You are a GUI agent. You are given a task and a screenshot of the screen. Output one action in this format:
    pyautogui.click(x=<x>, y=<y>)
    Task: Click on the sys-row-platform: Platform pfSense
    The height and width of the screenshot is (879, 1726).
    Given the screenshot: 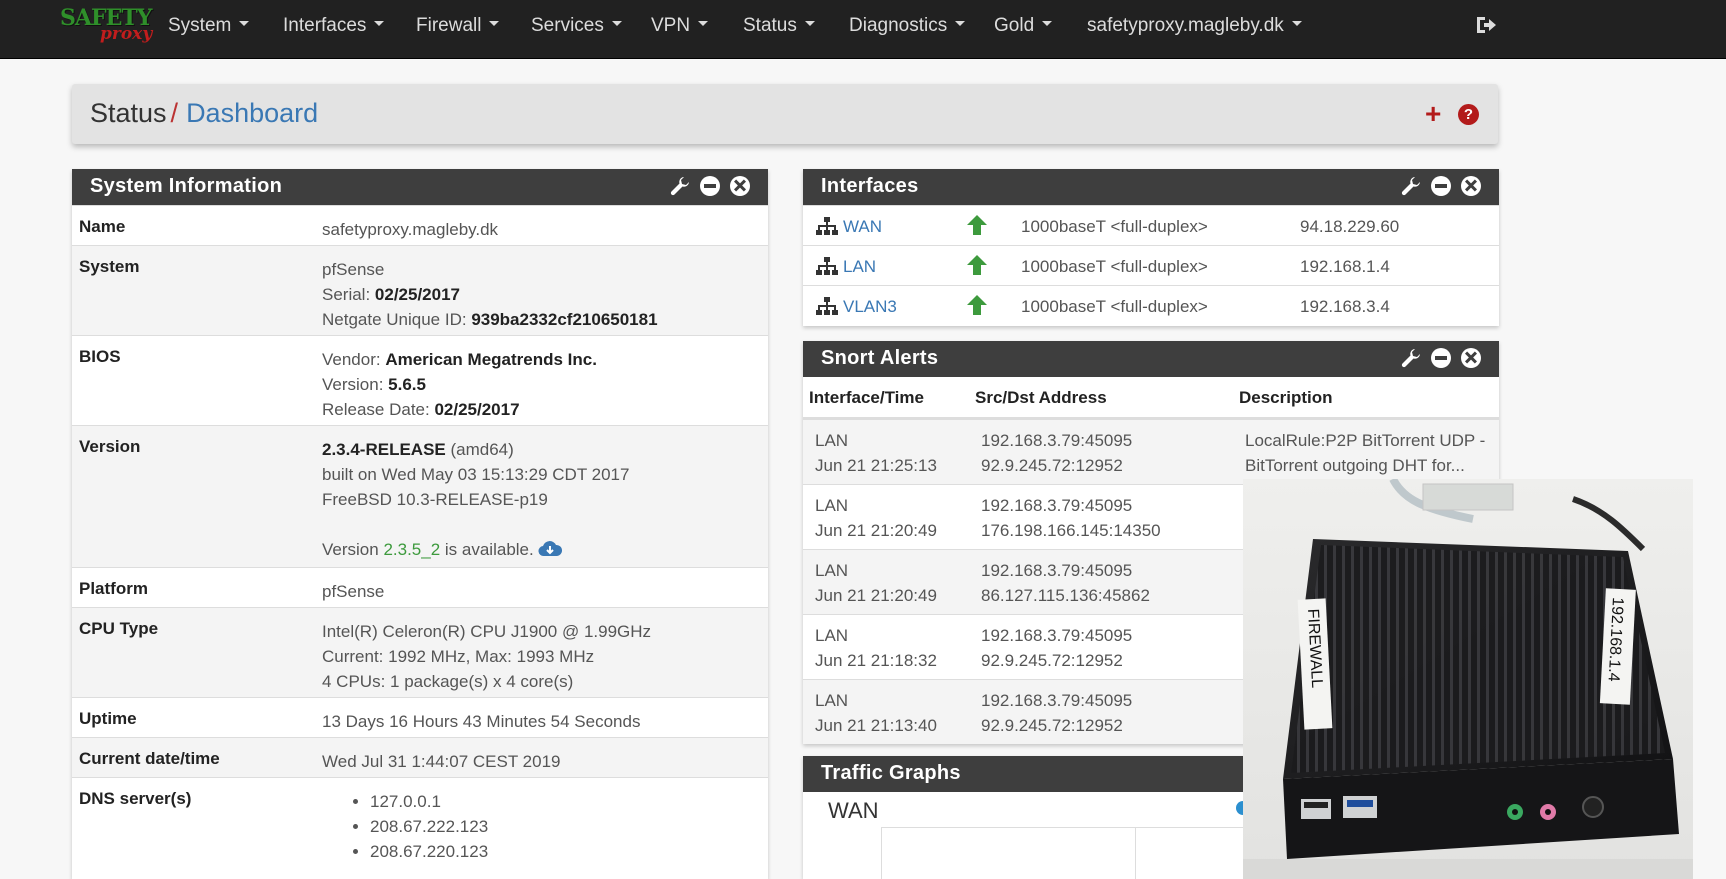 What is the action you would take?
    pyautogui.click(x=420, y=587)
    